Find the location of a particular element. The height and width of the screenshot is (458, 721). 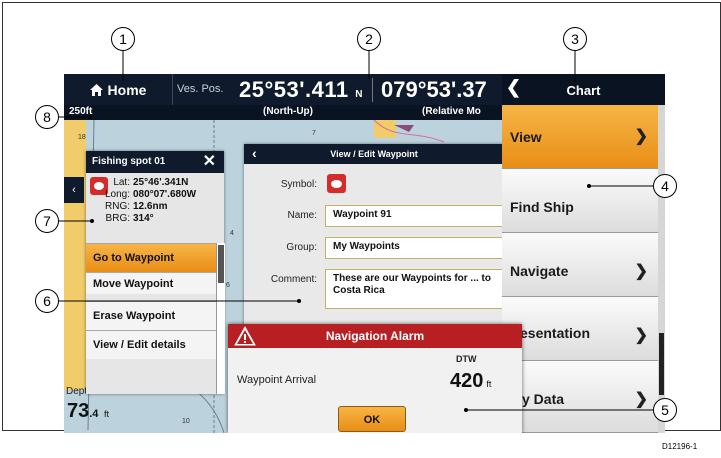

callout-3: 3 is located at coordinates (575, 39).